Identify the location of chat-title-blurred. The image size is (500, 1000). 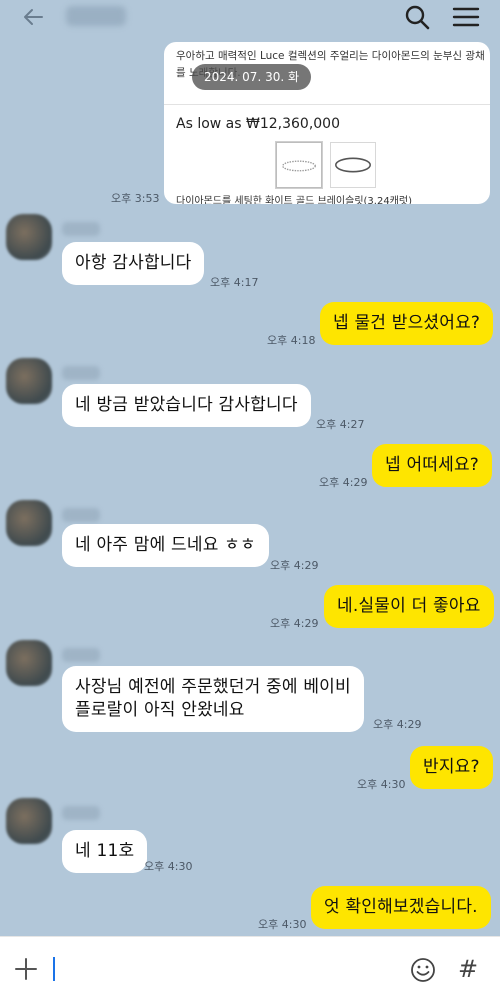
(96, 16).